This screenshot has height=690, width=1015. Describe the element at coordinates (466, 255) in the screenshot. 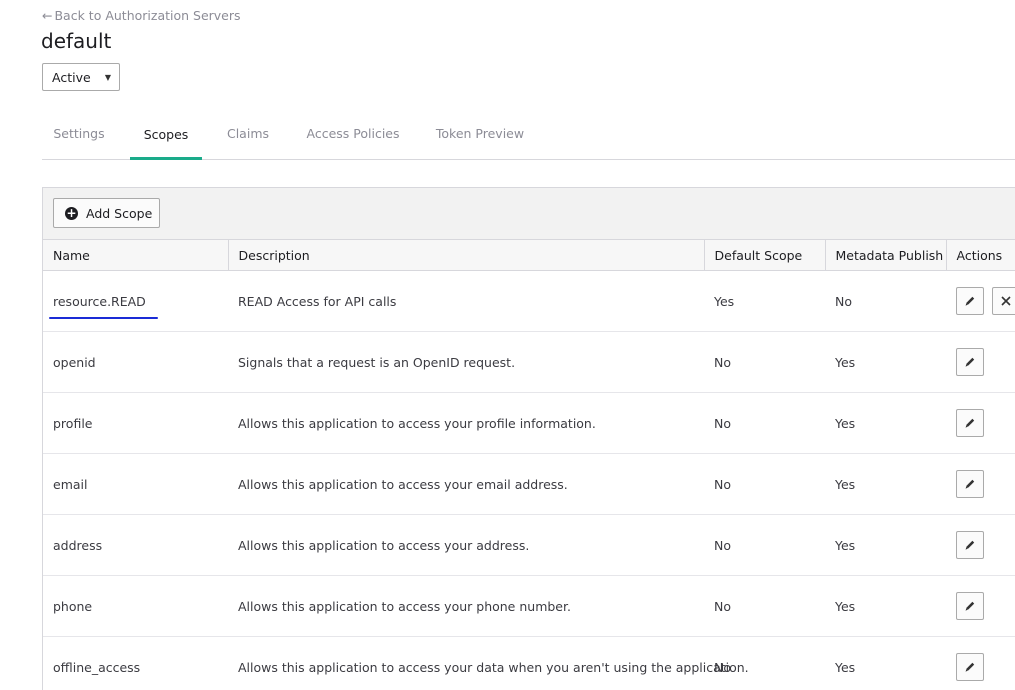

I see `column-header-description: Description` at that location.